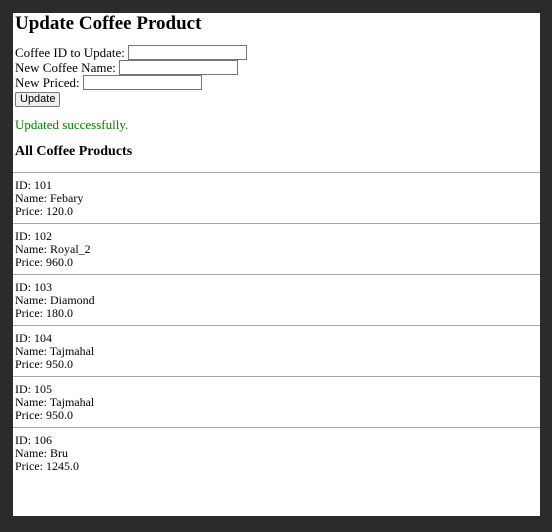  Describe the element at coordinates (74, 151) in the screenshot. I see `products-section-title: All Coffee Products` at that location.